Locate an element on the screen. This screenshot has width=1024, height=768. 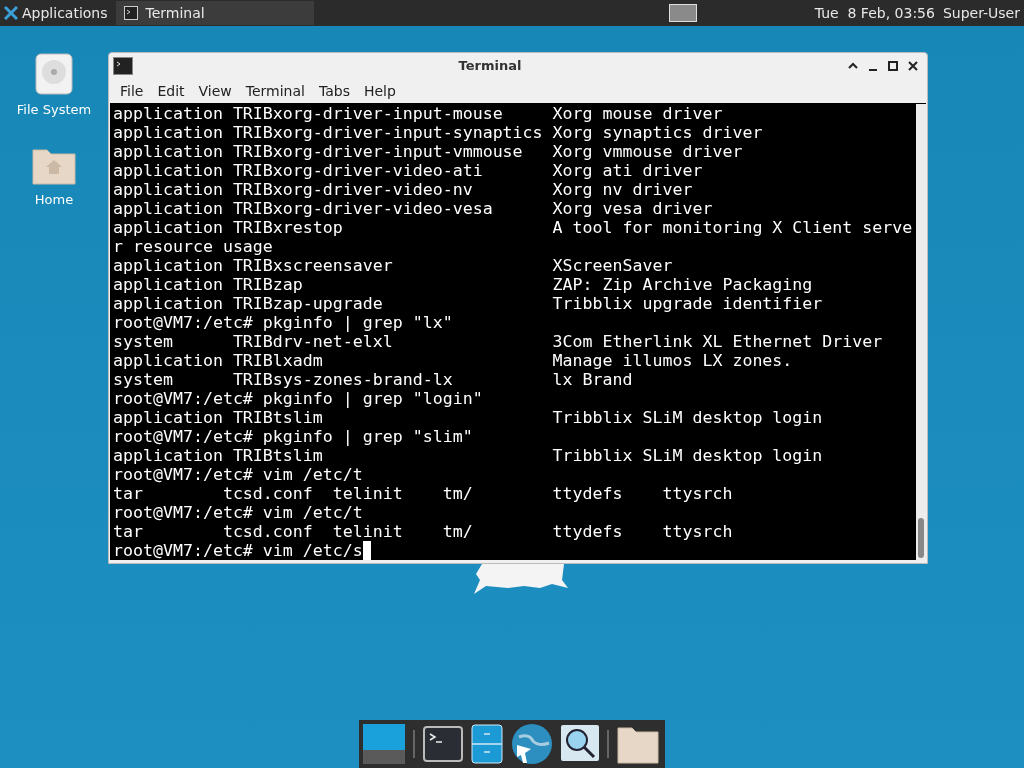
terminal-line: system TRIBdrv-net-elxl 3Com Etherlink XL Ethernet Driver is located at coordinates (498, 341).